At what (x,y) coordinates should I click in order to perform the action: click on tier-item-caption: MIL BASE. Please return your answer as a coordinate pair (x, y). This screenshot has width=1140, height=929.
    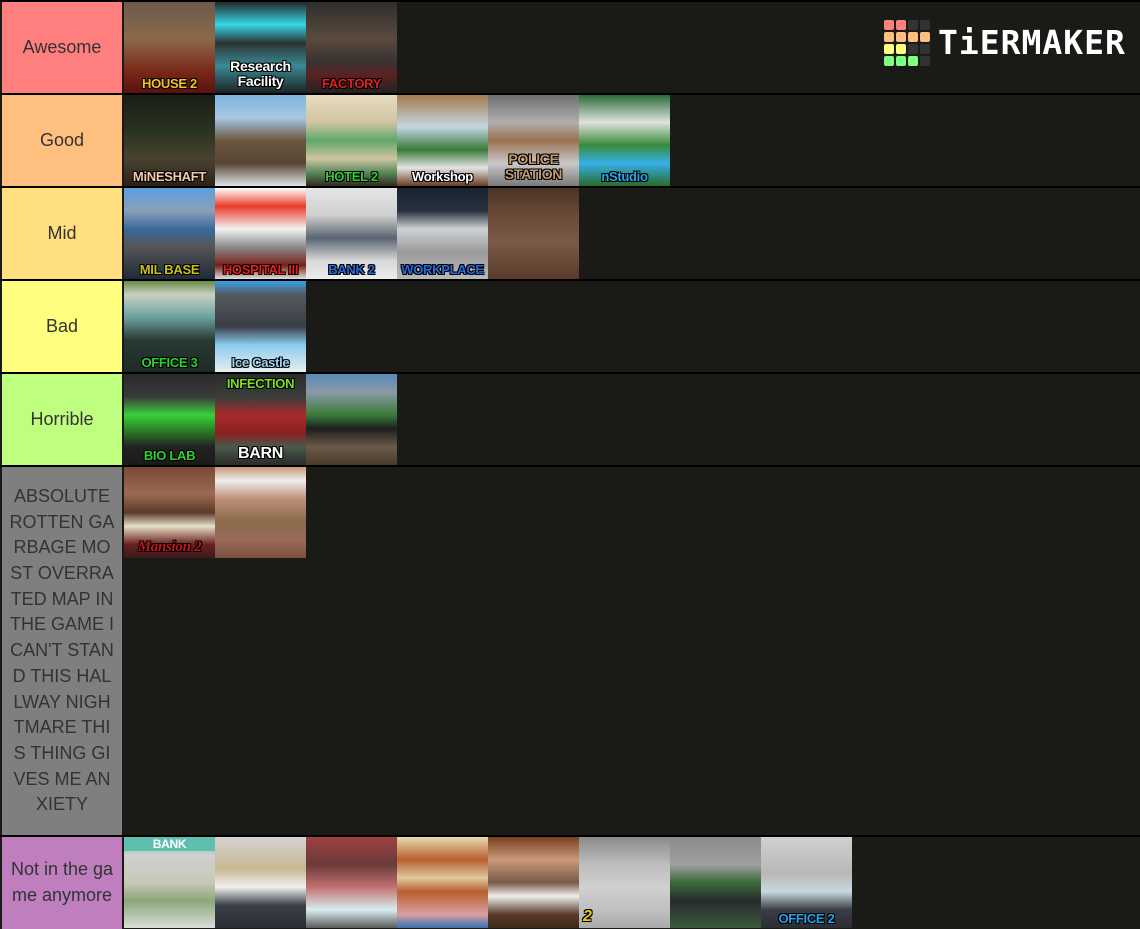
    Looking at the image, I should click on (169, 269).